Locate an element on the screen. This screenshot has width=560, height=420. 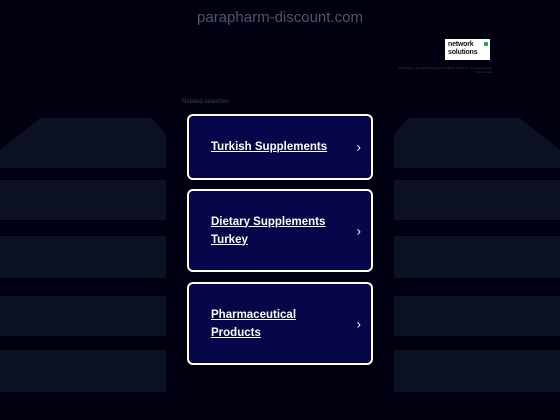
domain-title: parapharm-discount.com is located at coordinates (280, 17).